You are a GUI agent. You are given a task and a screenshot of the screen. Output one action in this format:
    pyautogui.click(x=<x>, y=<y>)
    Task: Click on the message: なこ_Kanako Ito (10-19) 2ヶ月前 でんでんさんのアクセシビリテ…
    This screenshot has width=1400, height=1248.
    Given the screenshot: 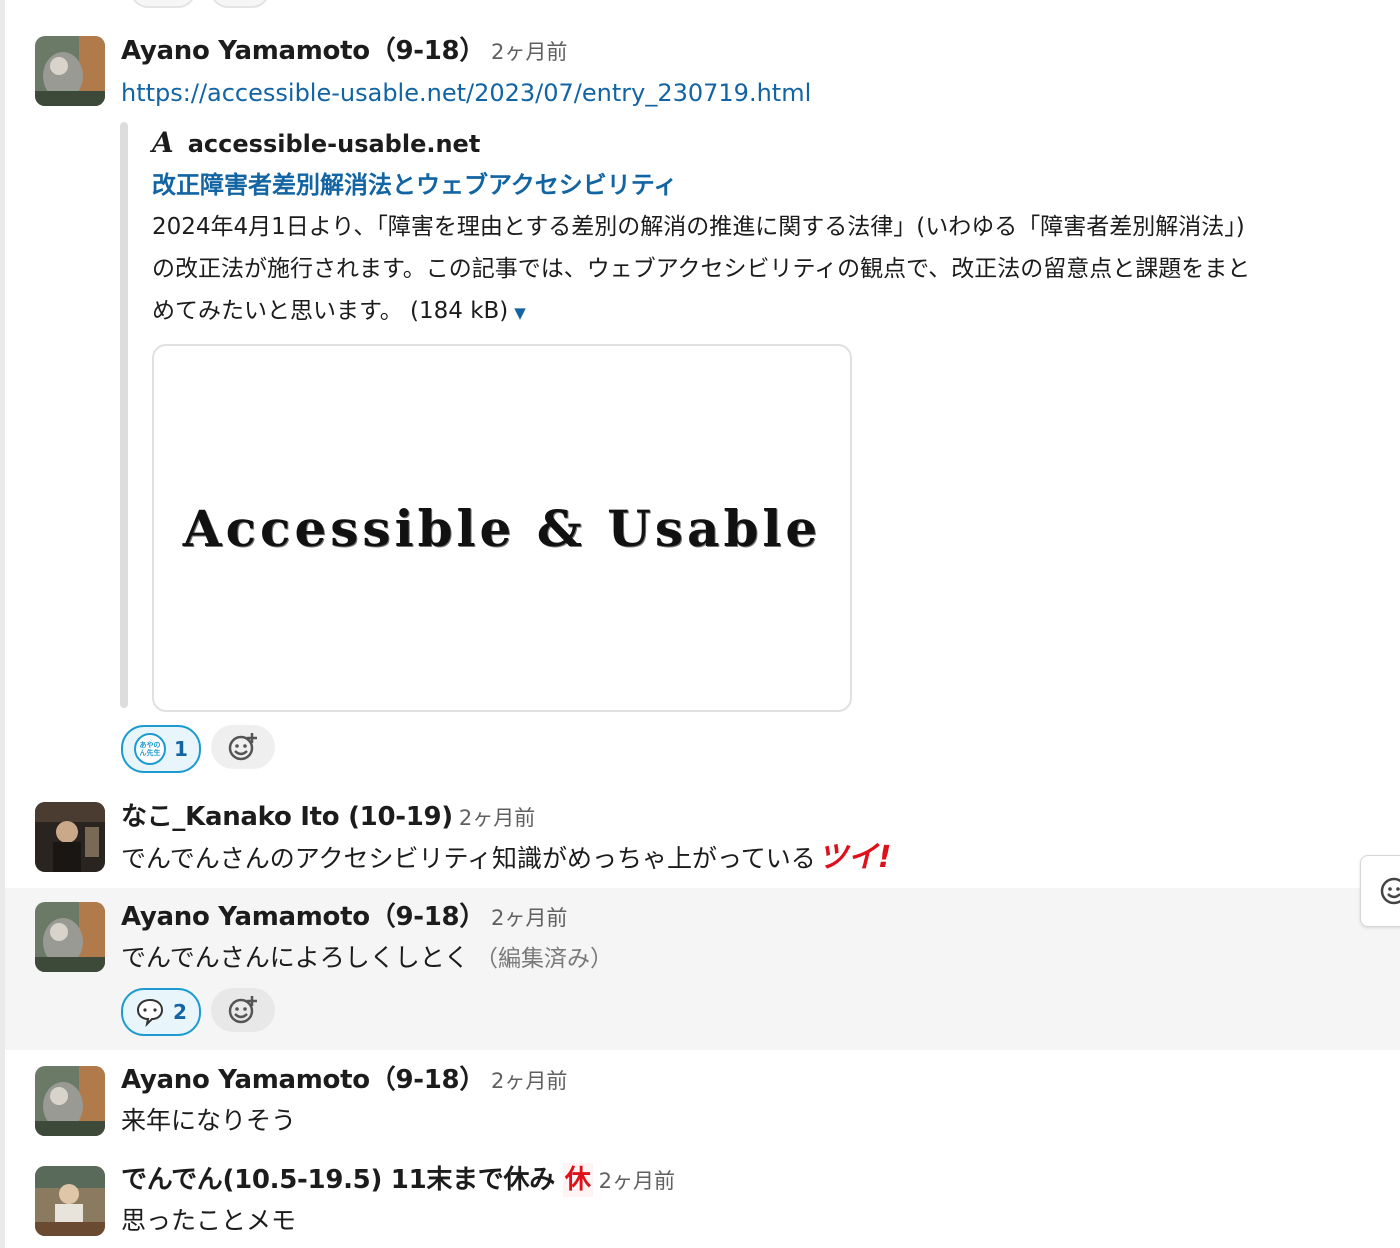 What is the action you would take?
    pyautogui.click(x=702, y=841)
    